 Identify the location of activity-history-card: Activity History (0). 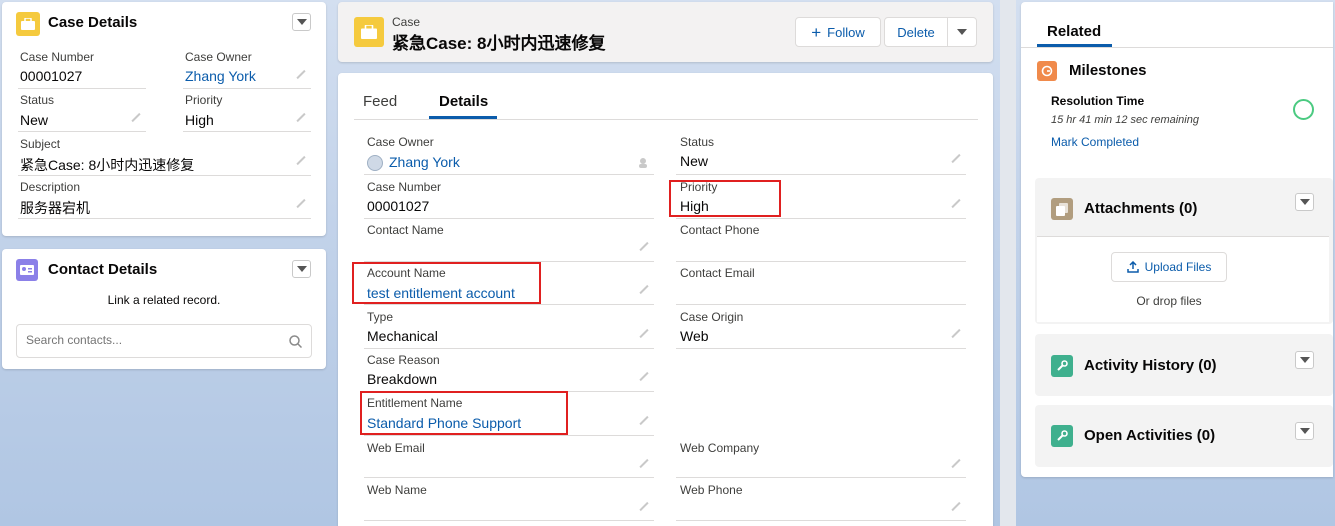
(1184, 365).